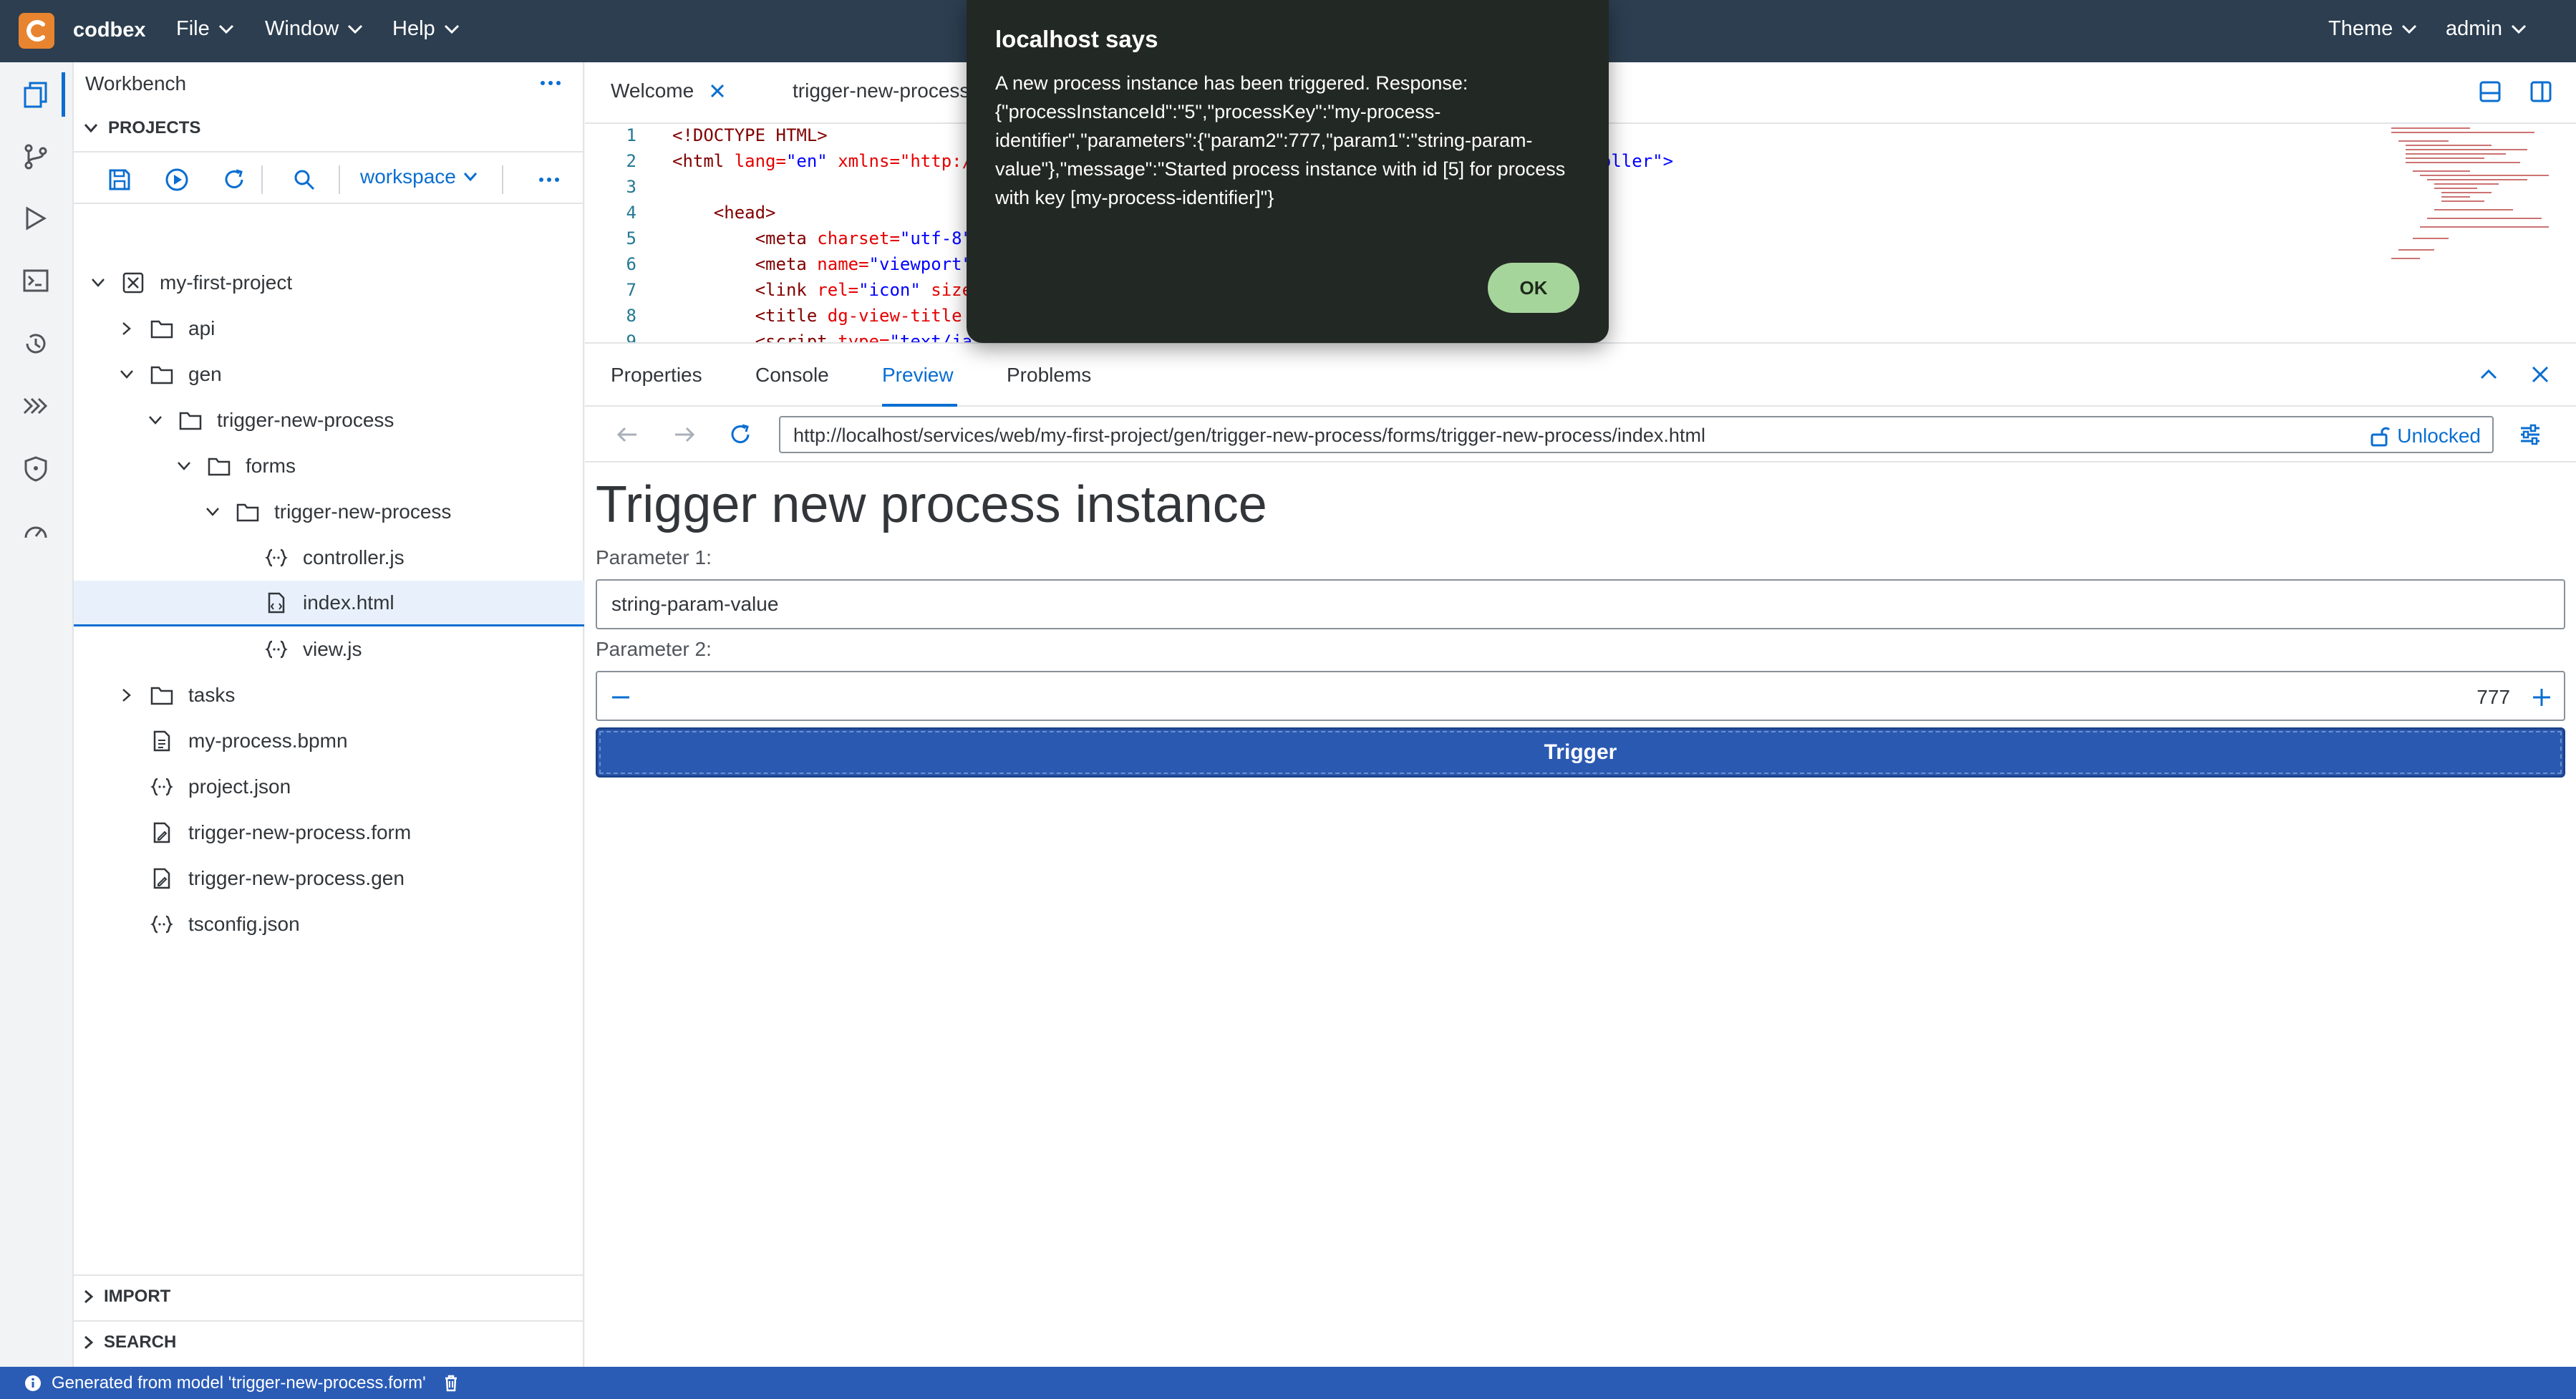 The height and width of the screenshot is (1399, 2576). Describe the element at coordinates (451, 1383) in the screenshot. I see `trash-icon` at that location.